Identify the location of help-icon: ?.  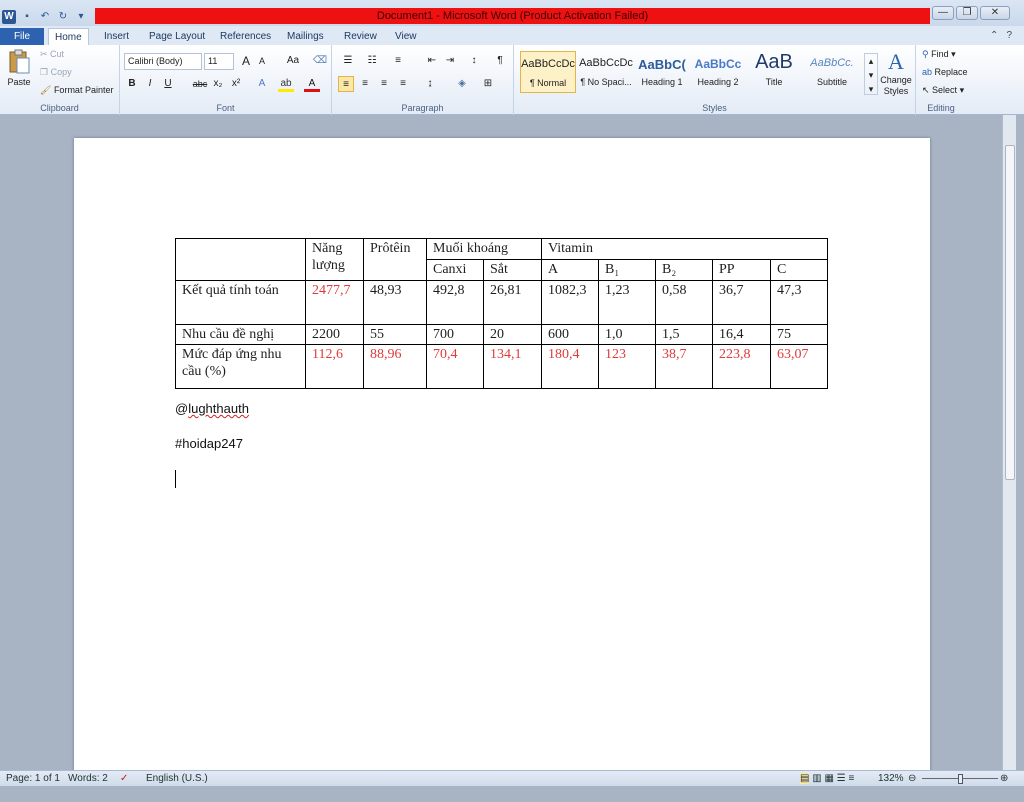
(1009, 35).